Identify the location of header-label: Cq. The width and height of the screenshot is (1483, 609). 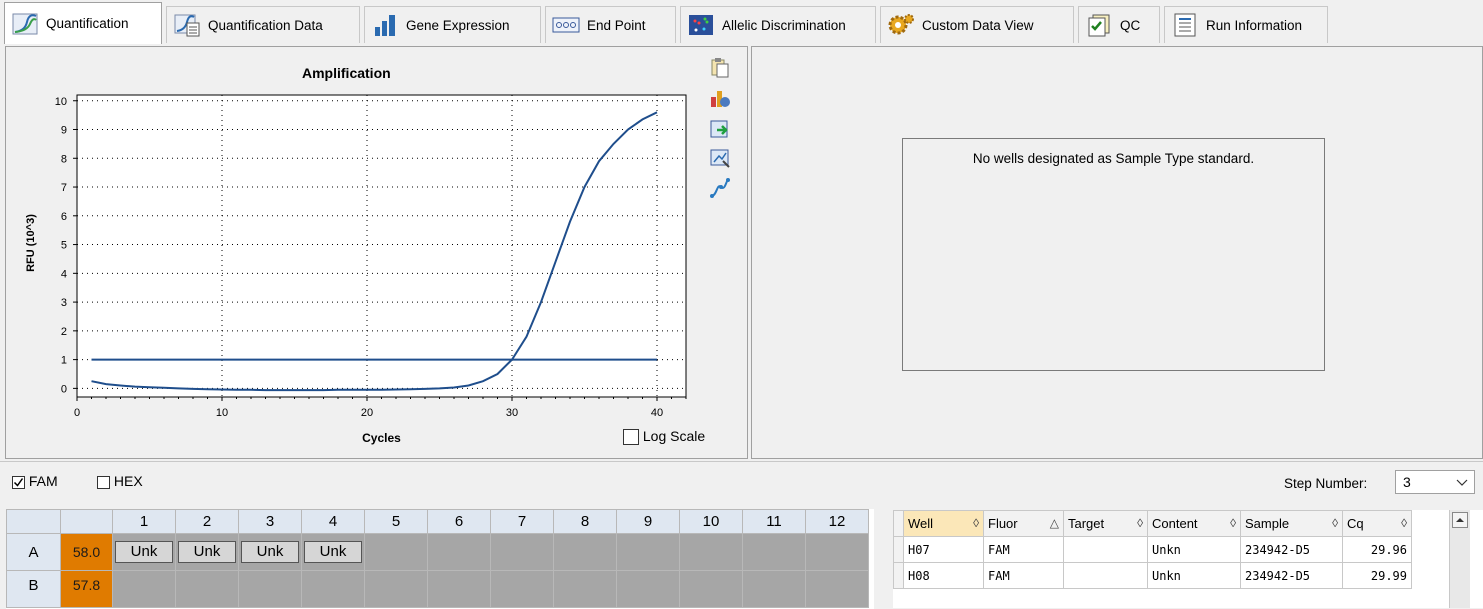
(1355, 523).